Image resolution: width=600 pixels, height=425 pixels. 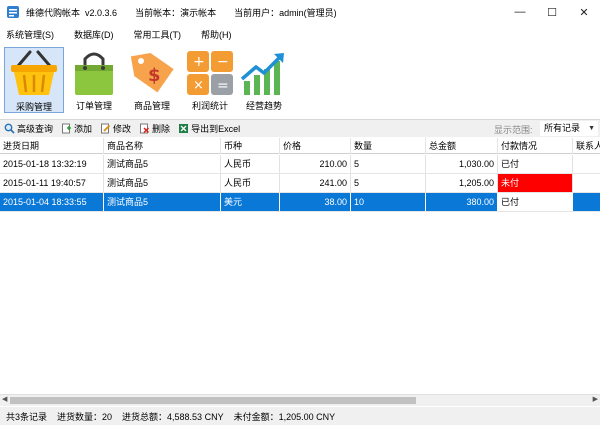 What do you see at coordinates (262, 74) in the screenshot?
I see `trend-chart-icon` at bounding box center [262, 74].